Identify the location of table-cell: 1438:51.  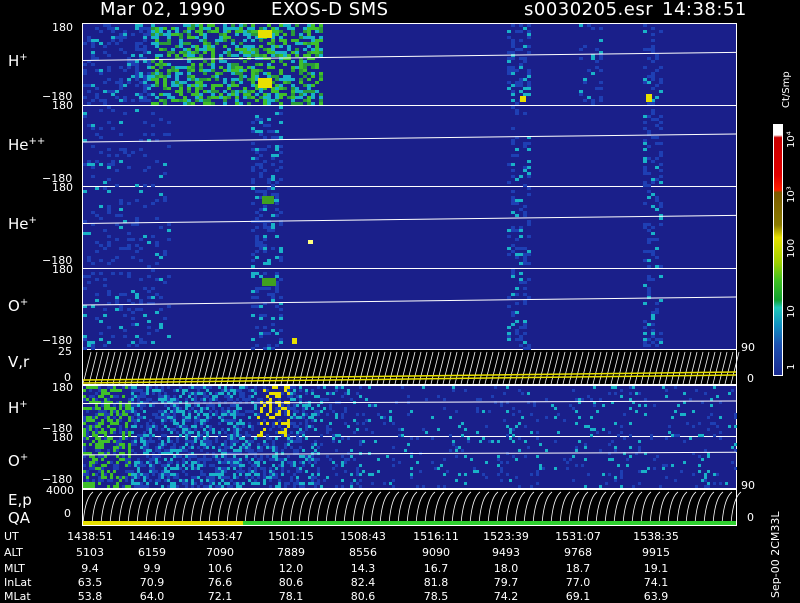
(90, 536).